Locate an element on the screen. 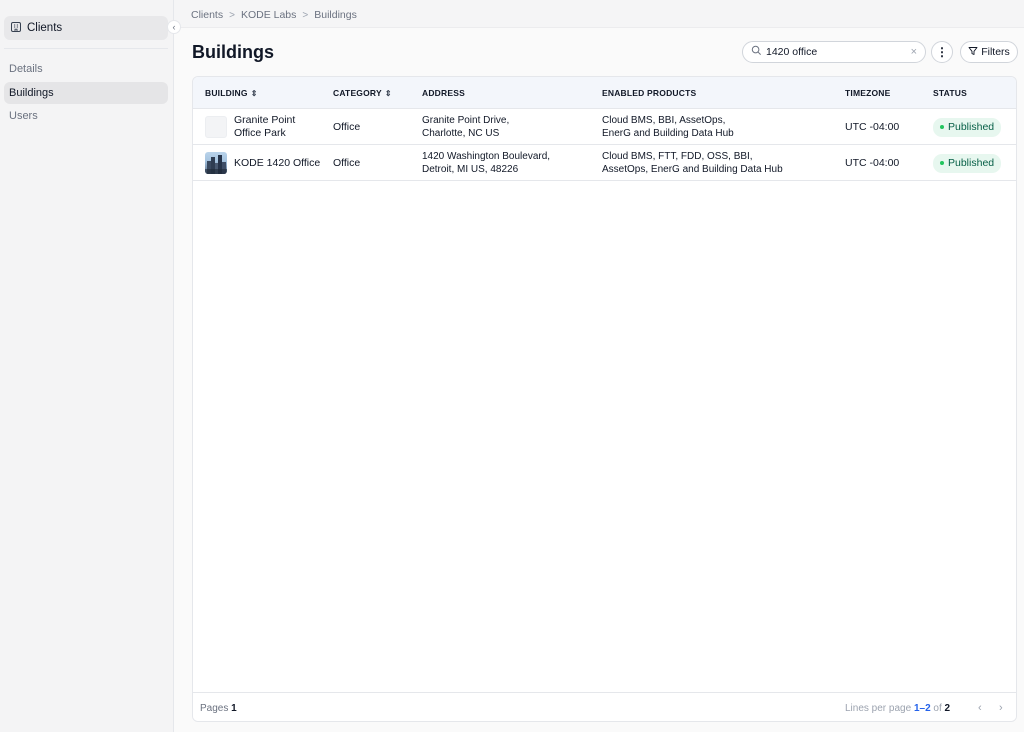 Image resolution: width=1024 pixels, height=732 pixels. sidebar-item-label: Users is located at coordinates (23, 116).